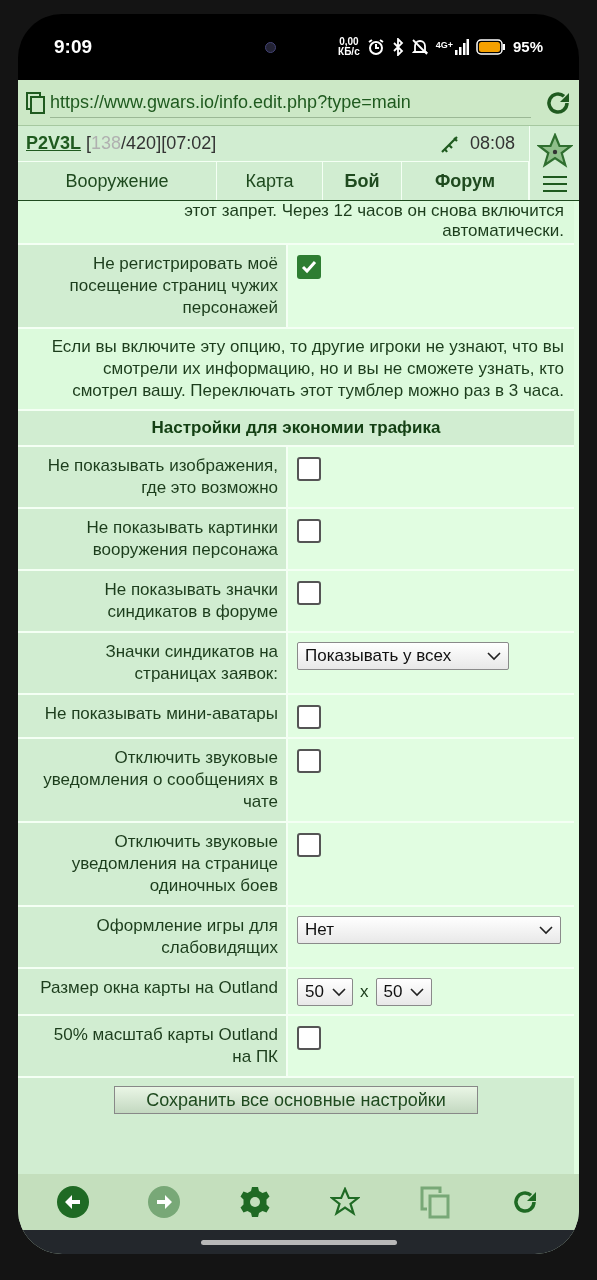 The width and height of the screenshot is (597, 1280). What do you see at coordinates (527, 46) in the screenshot?
I see `battery-level: 95%` at bounding box center [527, 46].